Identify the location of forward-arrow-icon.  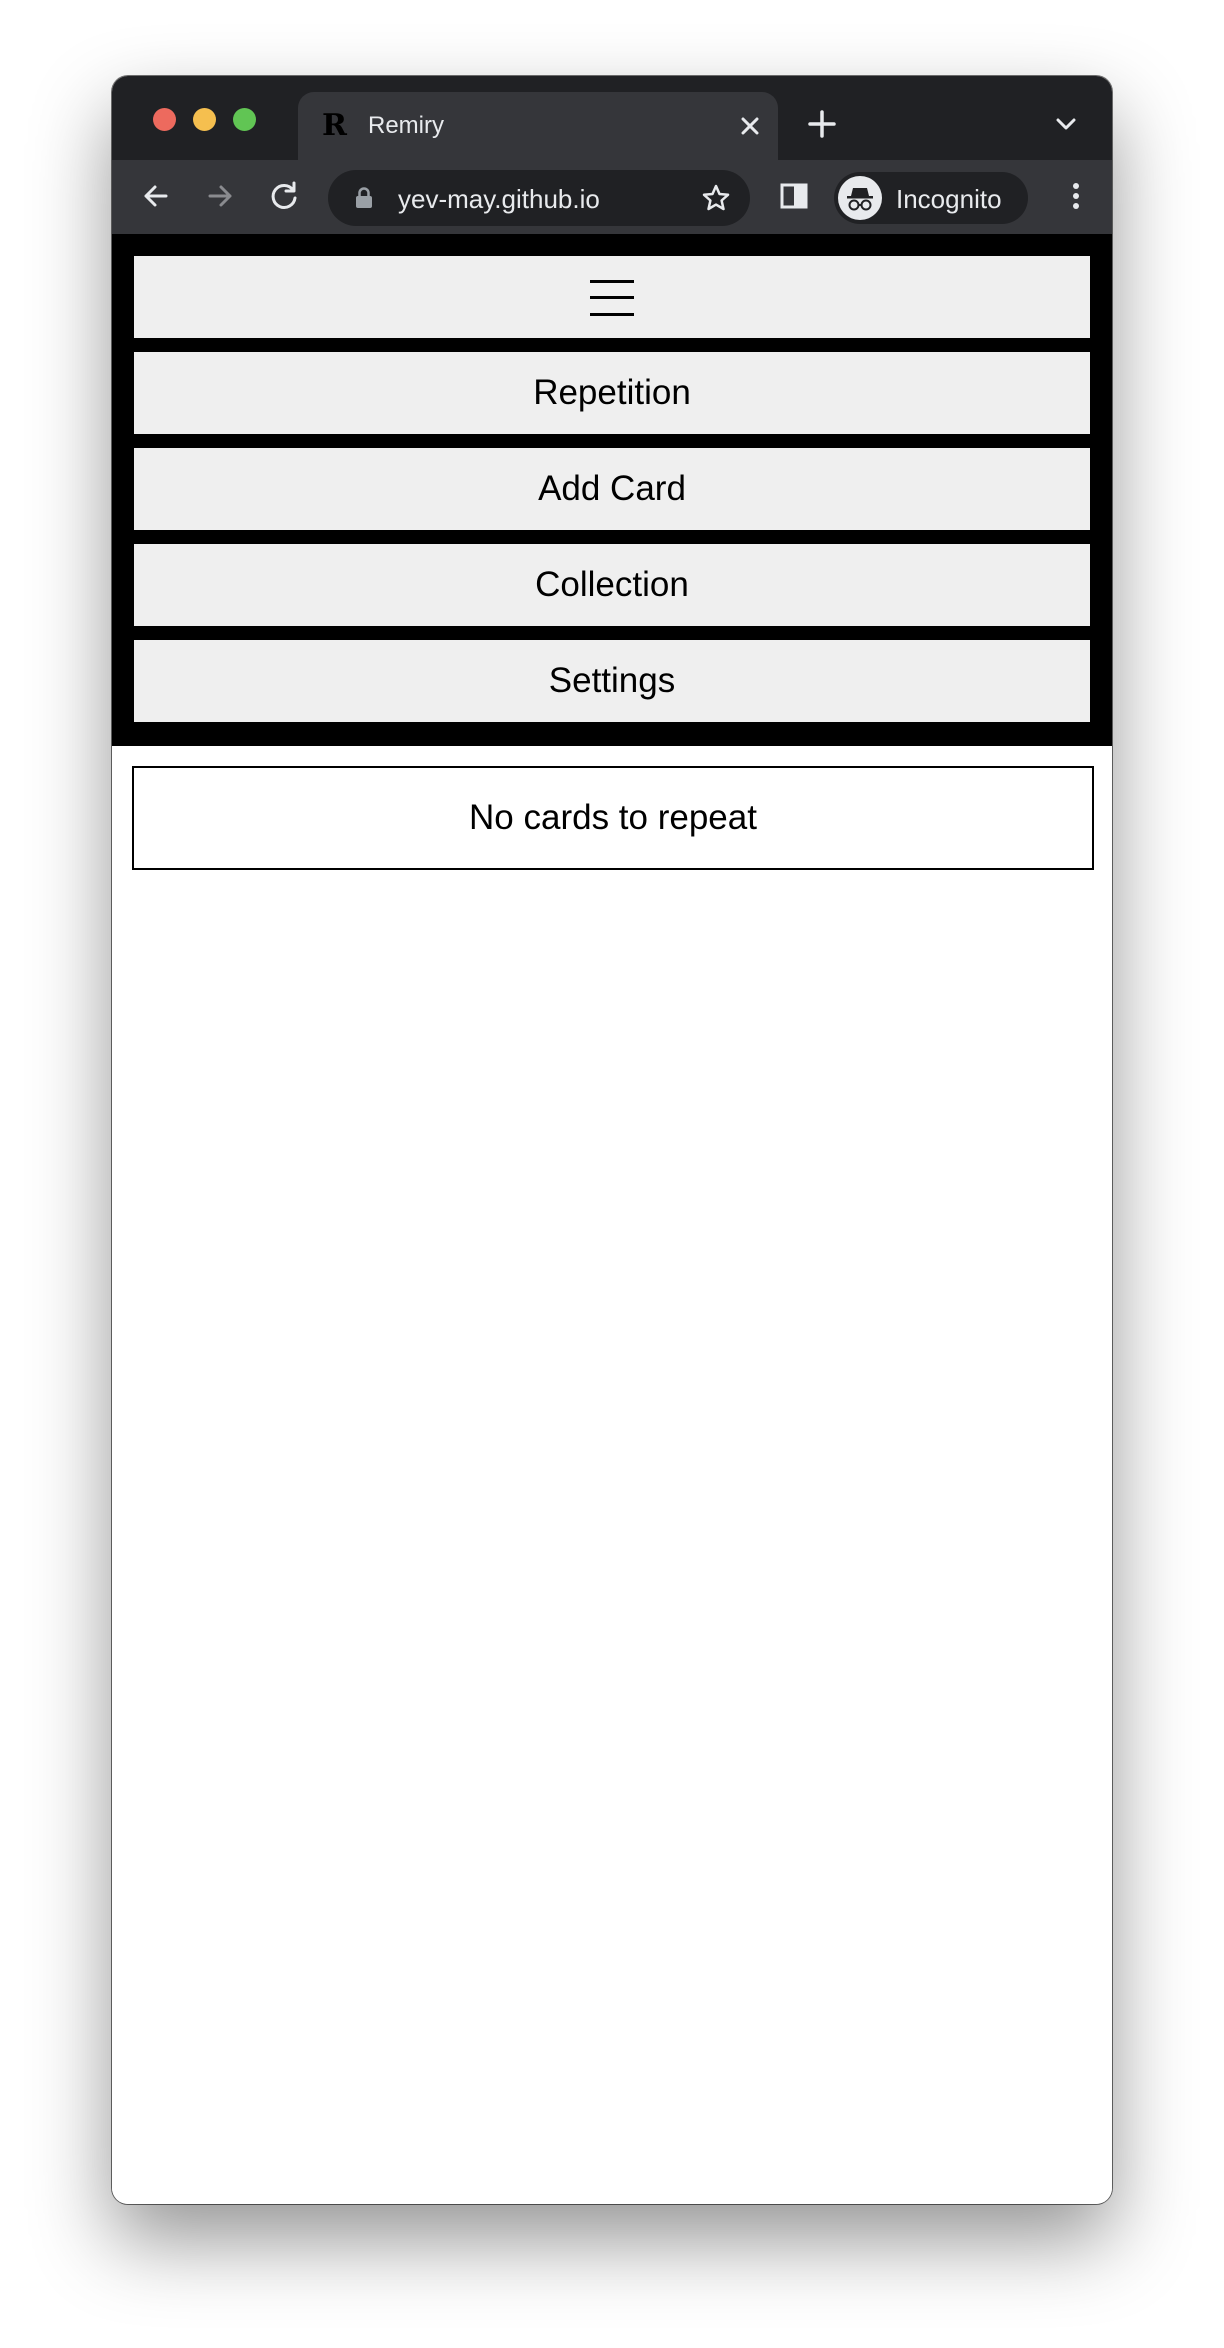
(220, 196).